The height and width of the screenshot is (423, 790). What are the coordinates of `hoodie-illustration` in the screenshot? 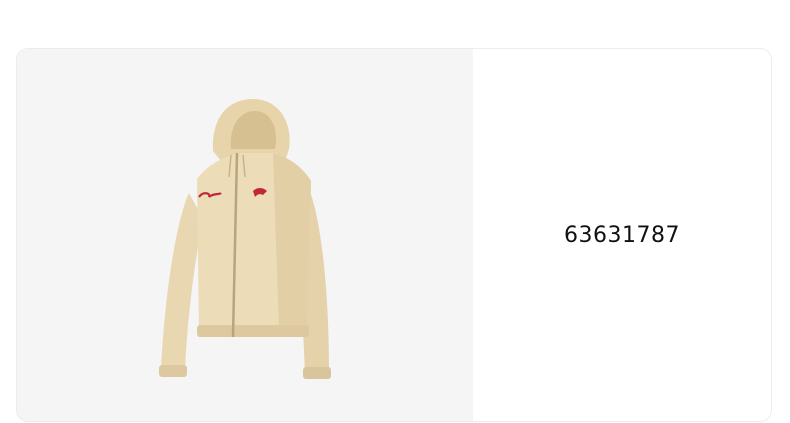 It's located at (245, 239).